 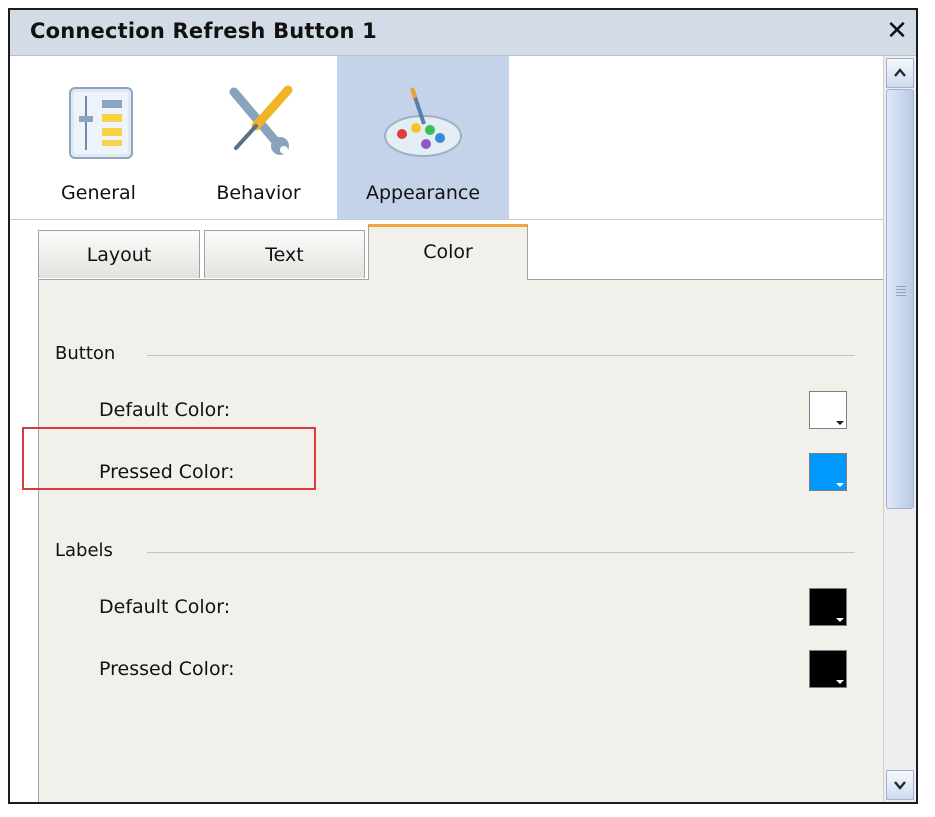 I want to click on scroll-down-button, so click(x=900, y=785).